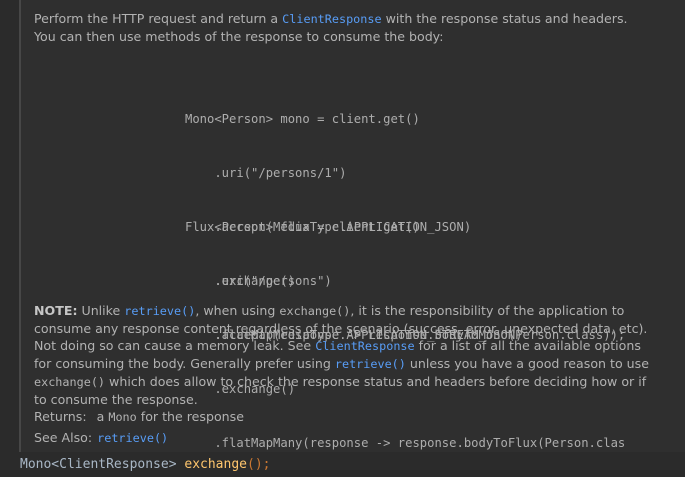 The height and width of the screenshot is (477, 685). I want to click on returns-label: Returns:, so click(60, 416).